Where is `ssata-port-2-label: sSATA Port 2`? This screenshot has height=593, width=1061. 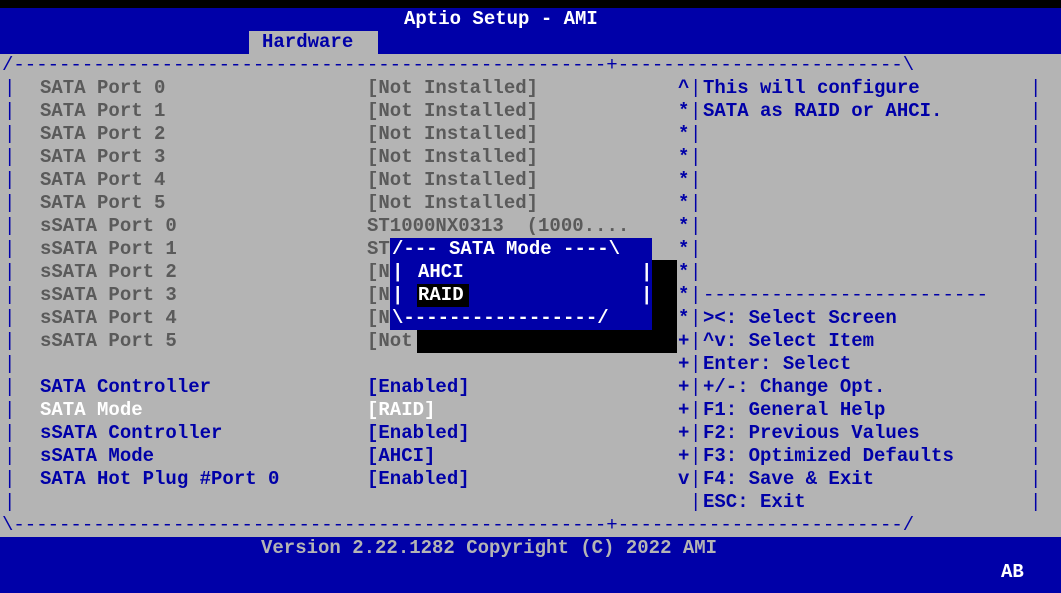 ssata-port-2-label: sSATA Port 2 is located at coordinates (108, 272).